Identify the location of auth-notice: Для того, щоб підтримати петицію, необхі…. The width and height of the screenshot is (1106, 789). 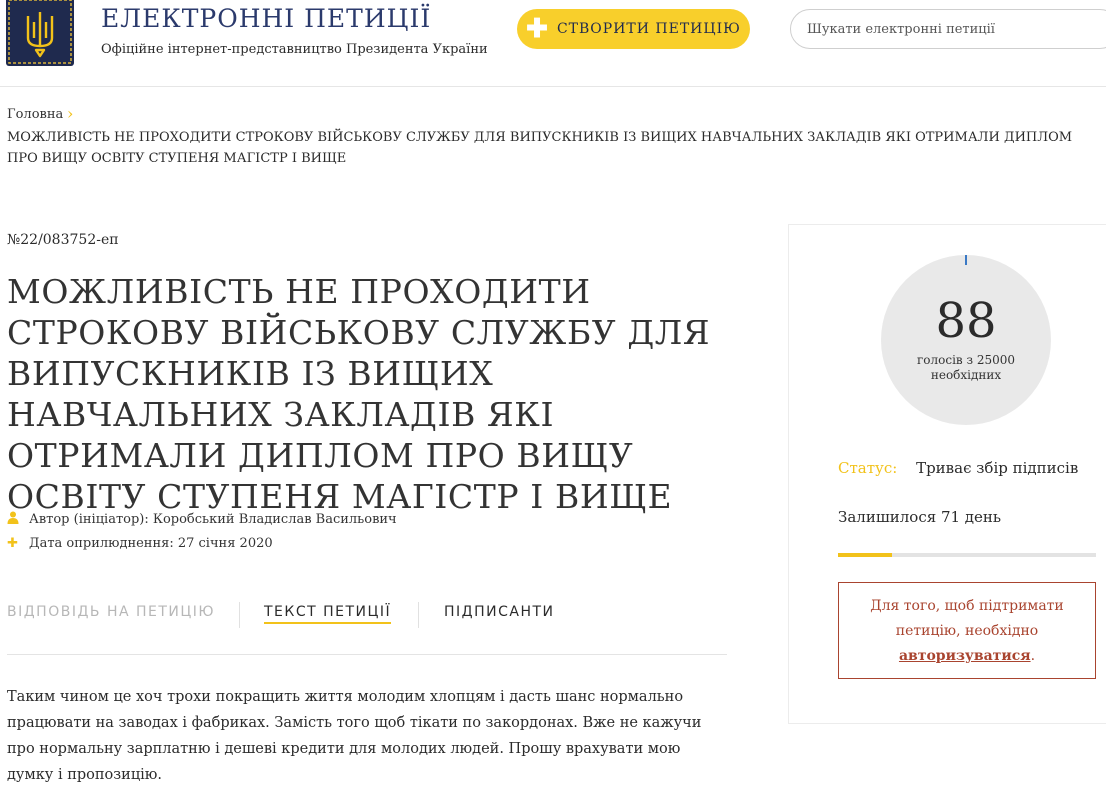
(967, 630).